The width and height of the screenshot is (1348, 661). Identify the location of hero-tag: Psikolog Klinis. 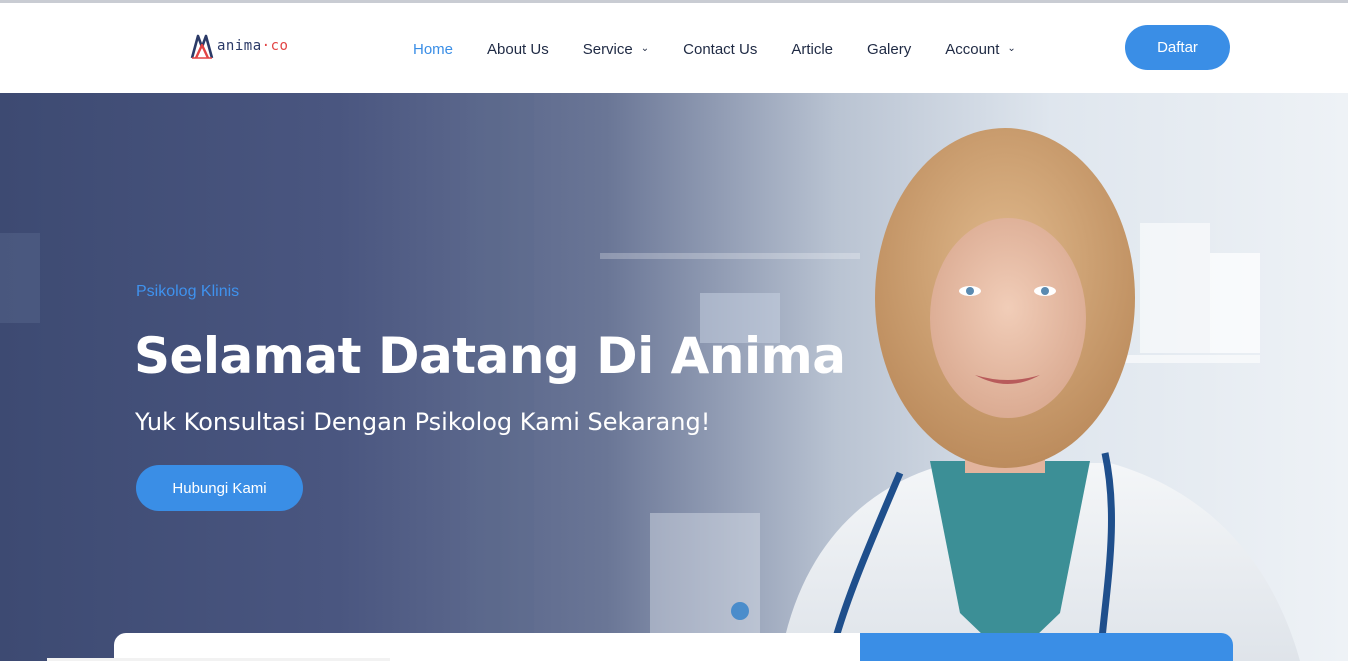
(188, 291).